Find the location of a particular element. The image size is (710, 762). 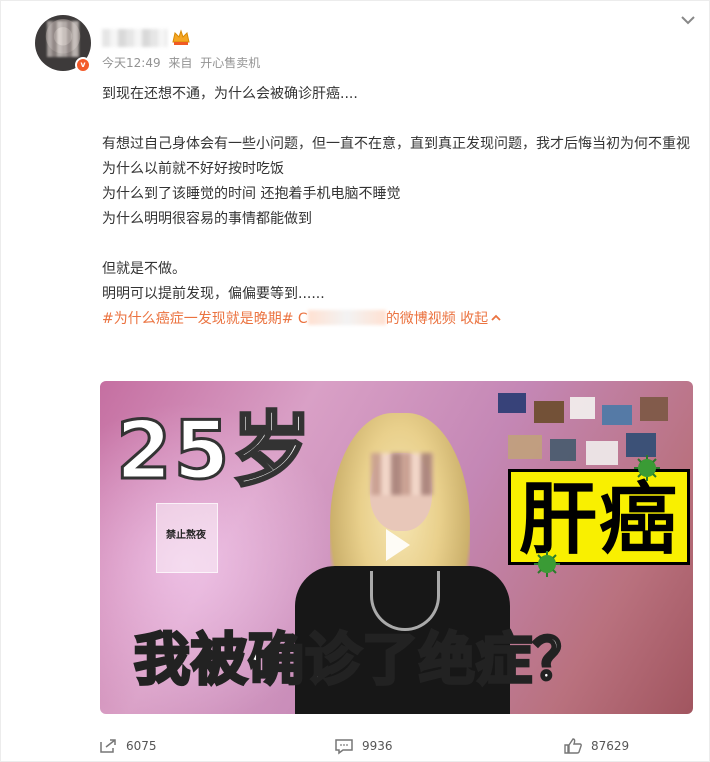

comment-count: 9936 is located at coordinates (377, 746).